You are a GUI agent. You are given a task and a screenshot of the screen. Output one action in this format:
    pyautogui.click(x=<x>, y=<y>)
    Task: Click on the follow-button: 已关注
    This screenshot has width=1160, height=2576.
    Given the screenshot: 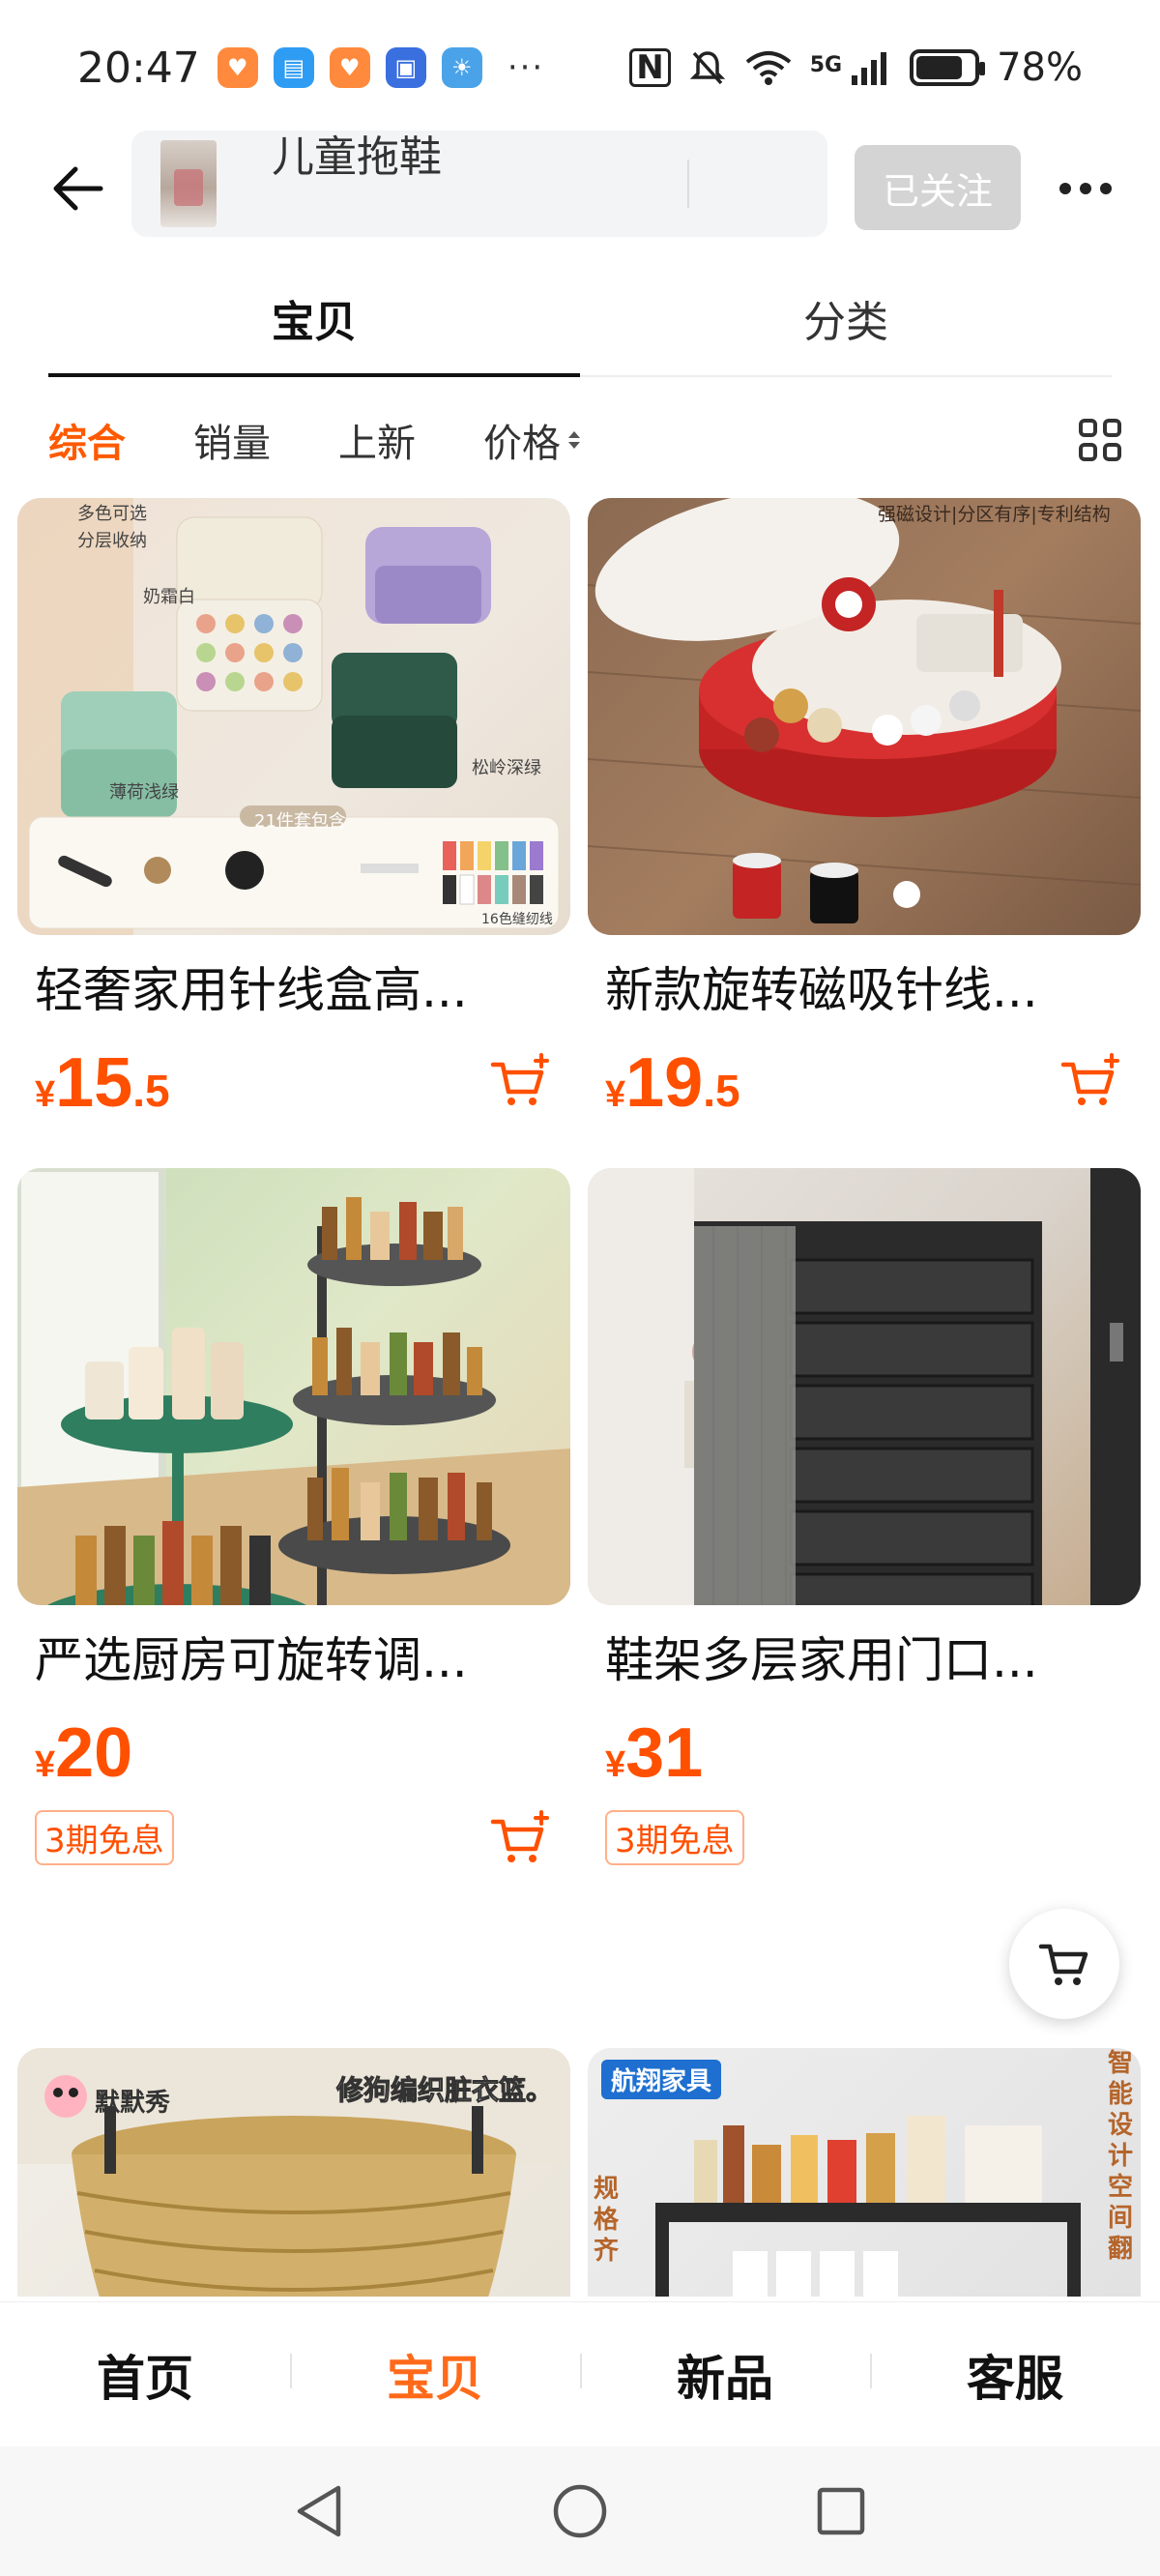 What is the action you would take?
    pyautogui.click(x=938, y=187)
    